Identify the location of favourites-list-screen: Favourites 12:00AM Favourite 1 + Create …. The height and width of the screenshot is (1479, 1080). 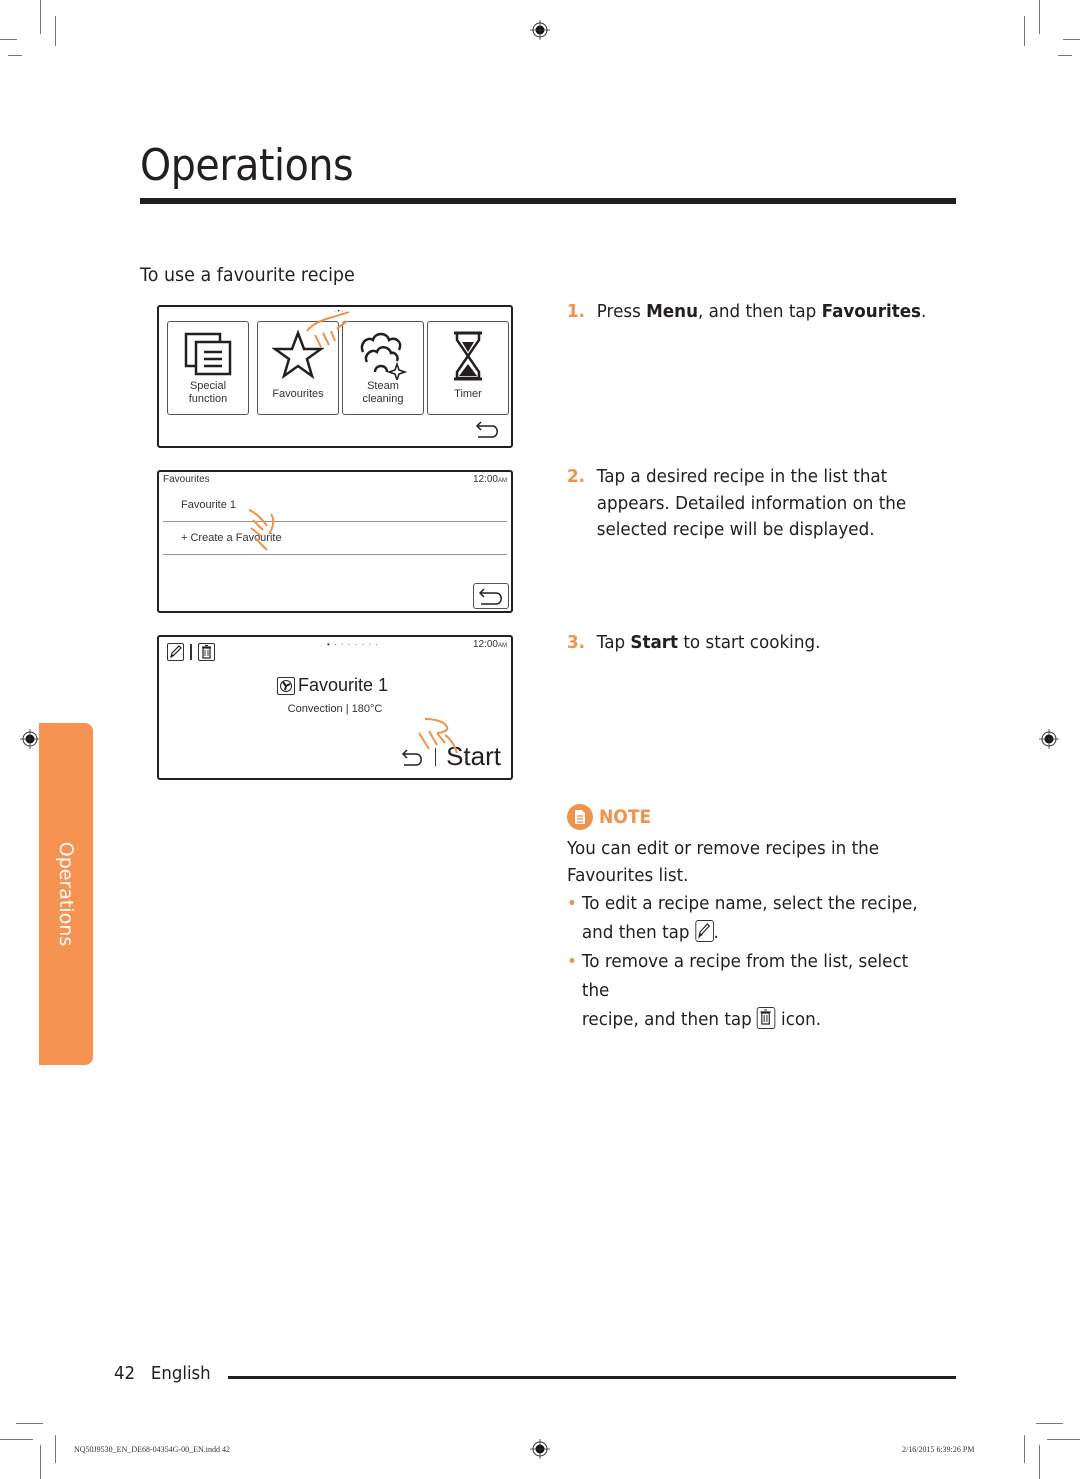
(335, 541).